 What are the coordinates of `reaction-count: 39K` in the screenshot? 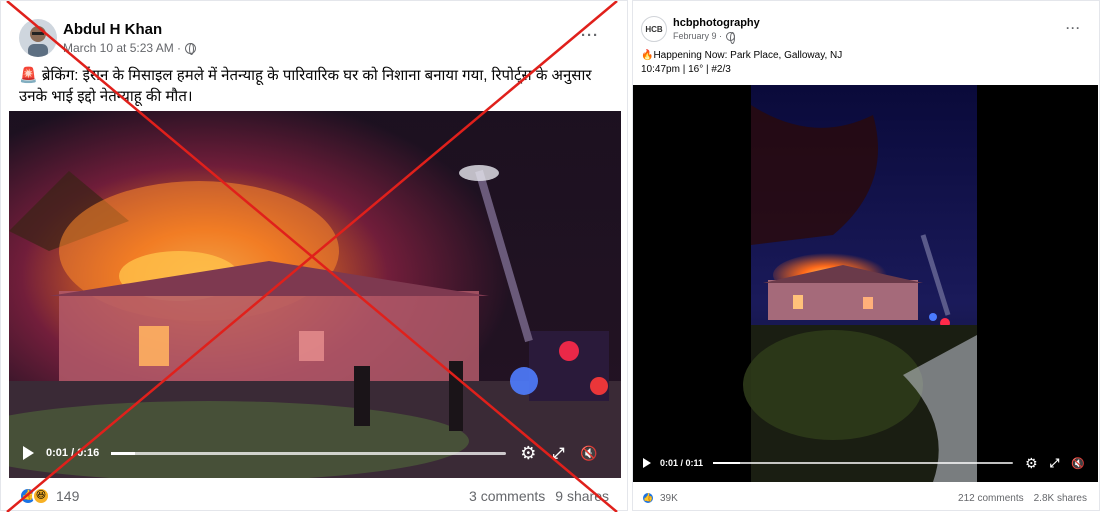 It's located at (669, 498).